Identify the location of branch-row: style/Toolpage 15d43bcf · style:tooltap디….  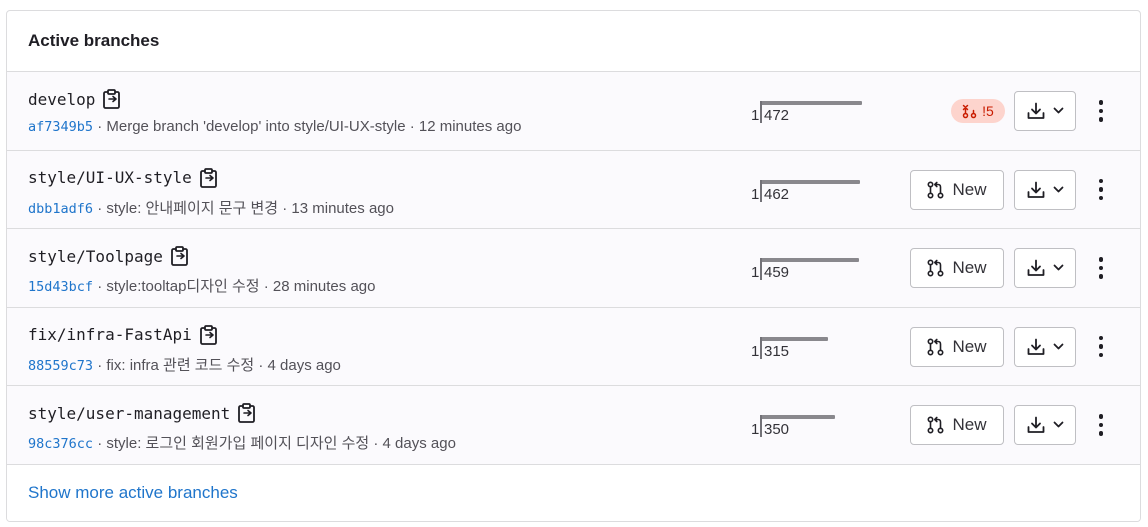
(573, 268).